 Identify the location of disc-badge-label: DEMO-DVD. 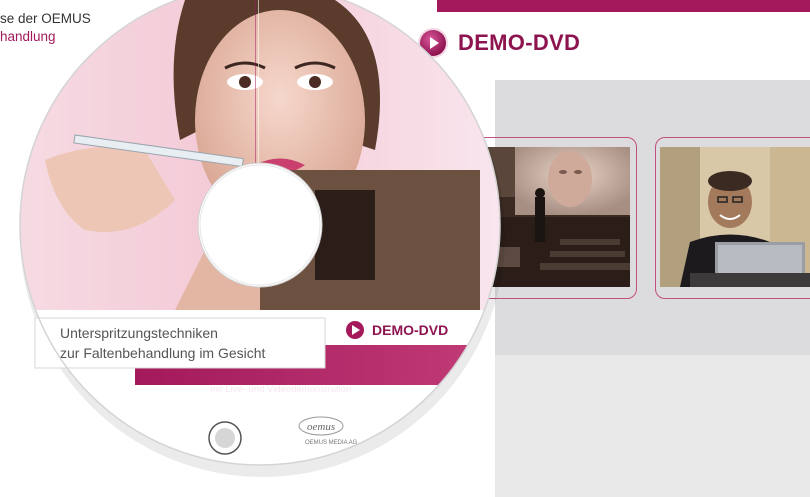
(410, 330).